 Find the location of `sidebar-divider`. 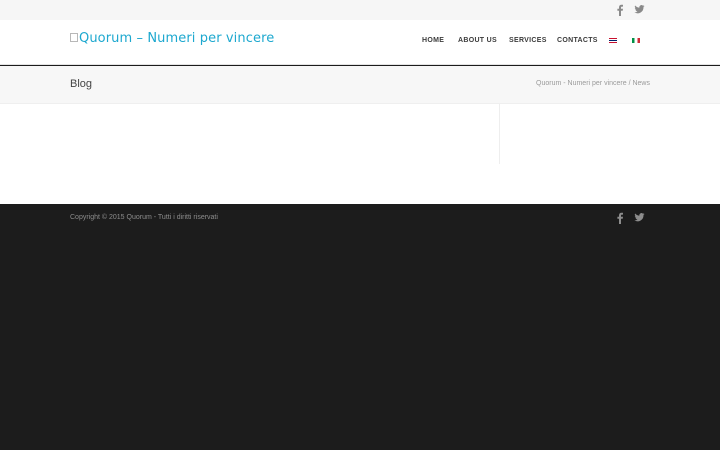

sidebar-divider is located at coordinates (499, 134).